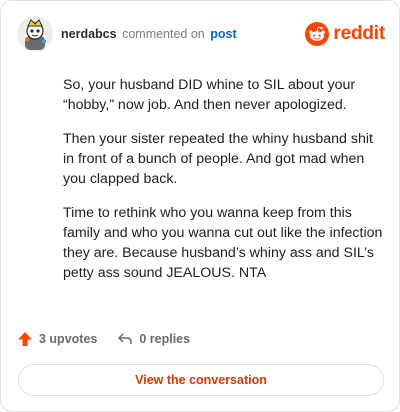  I want to click on reply-button: 0 replies, so click(153, 339).